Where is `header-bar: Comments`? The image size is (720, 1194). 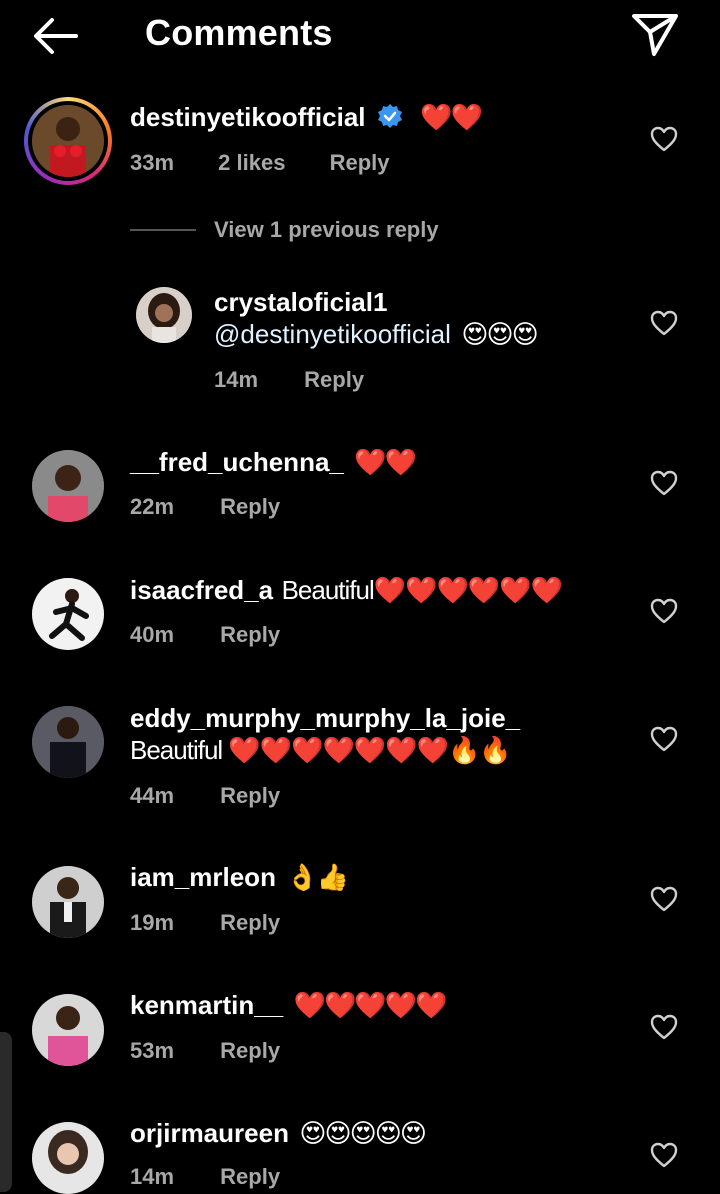
header-bar: Comments is located at coordinates (360, 35).